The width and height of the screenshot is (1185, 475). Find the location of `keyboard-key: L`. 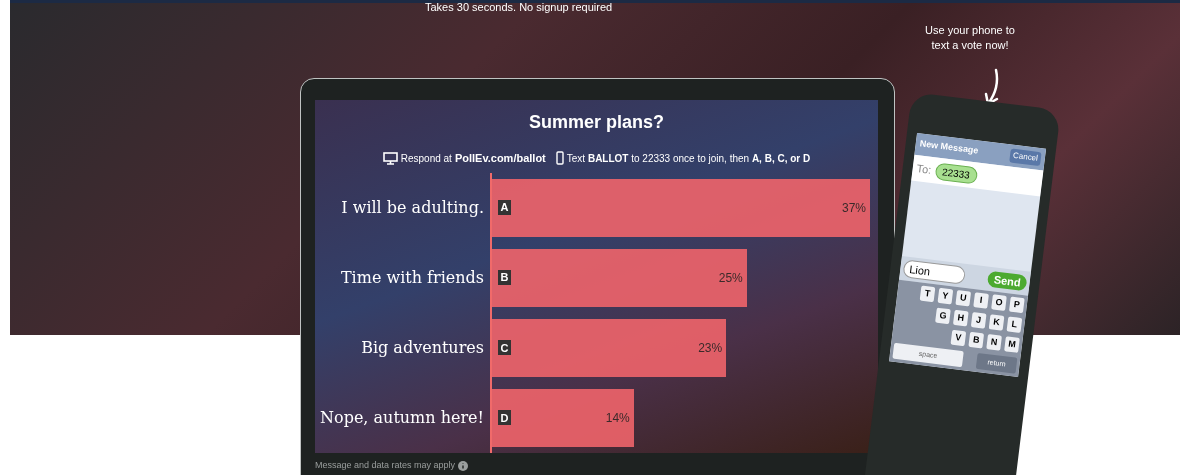

keyboard-key: L is located at coordinates (1014, 324).